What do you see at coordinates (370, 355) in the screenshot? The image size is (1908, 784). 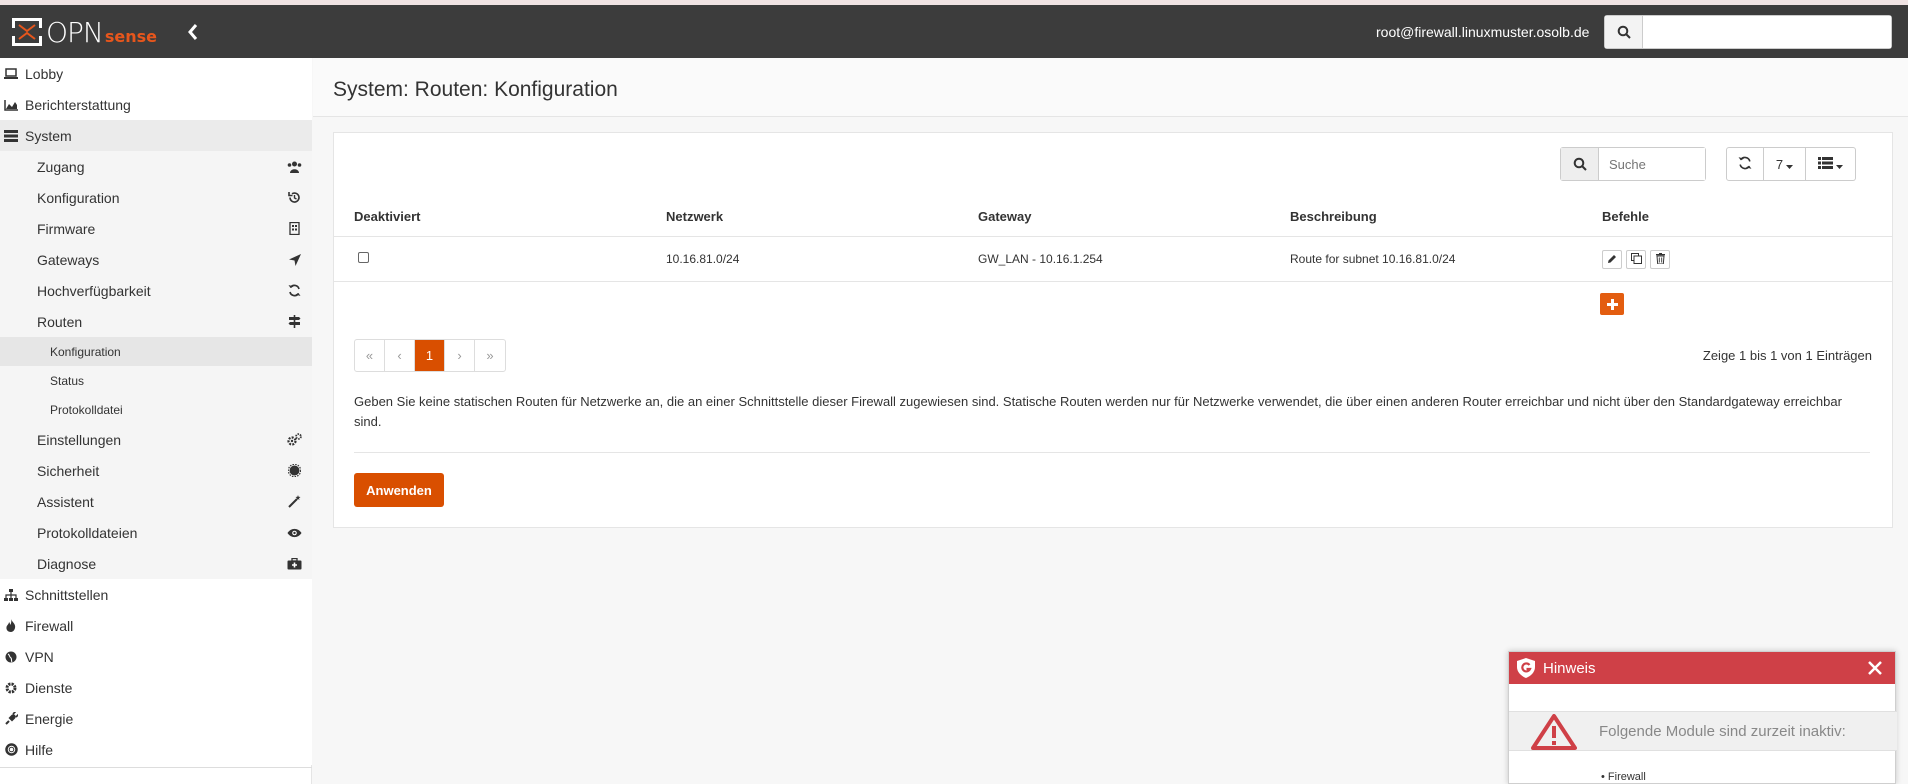 I see `pager-first: «` at bounding box center [370, 355].